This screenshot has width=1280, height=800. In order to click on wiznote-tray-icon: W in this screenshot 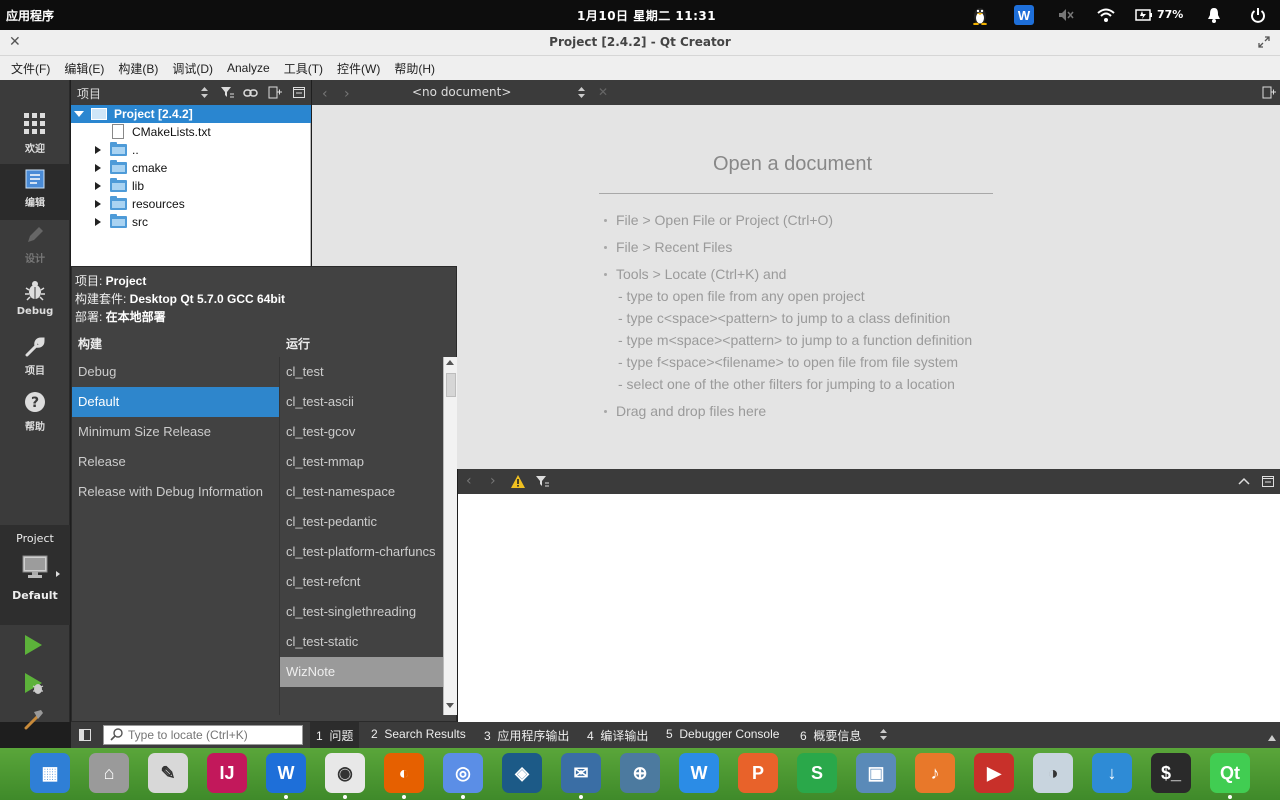, I will do `click(1024, 15)`.